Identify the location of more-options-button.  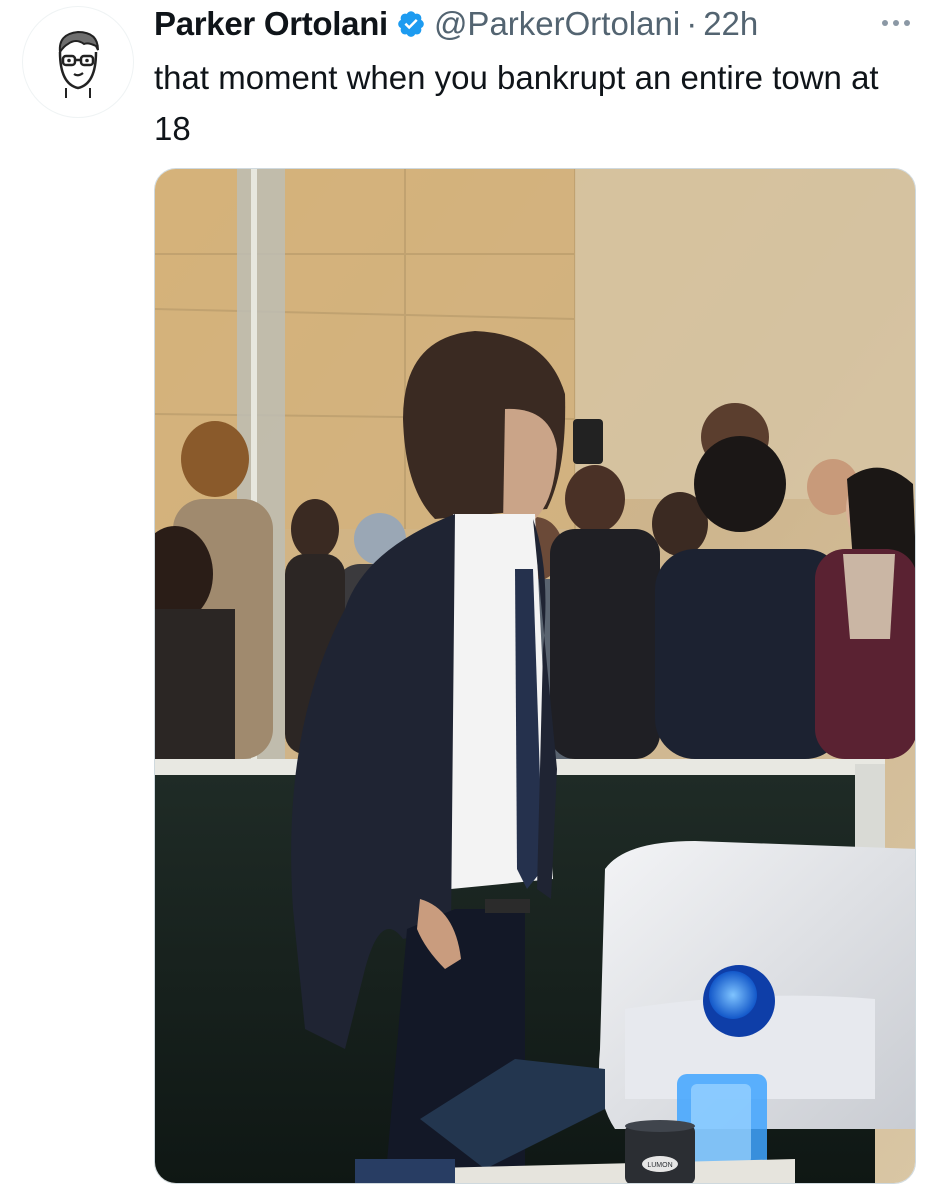
(896, 23).